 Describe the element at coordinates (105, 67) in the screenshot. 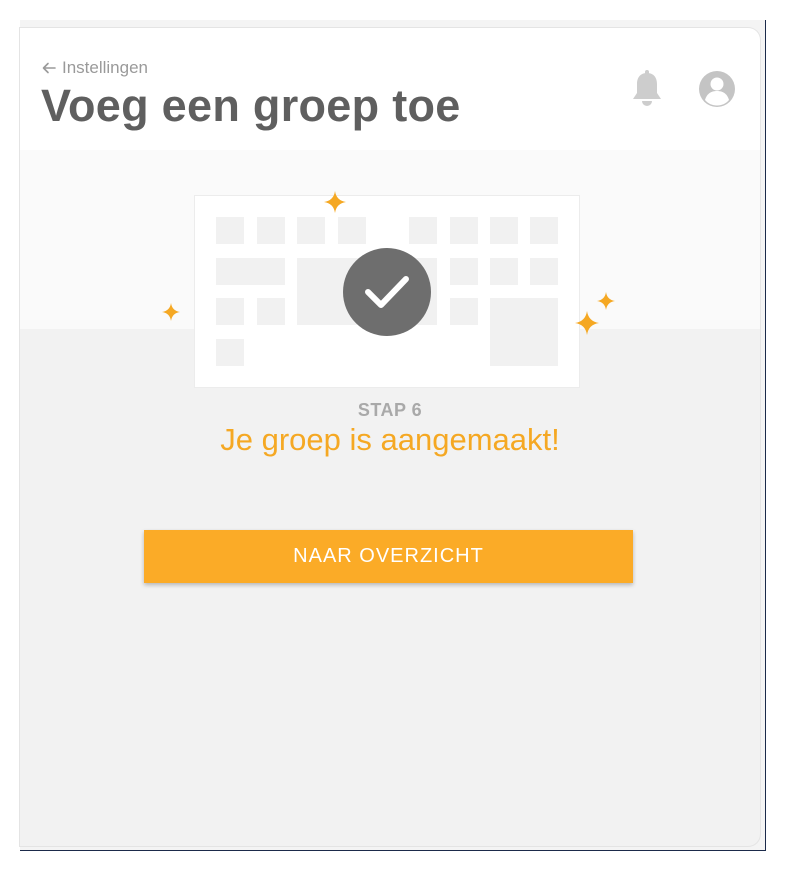

I see `back-link-label: Instellingen` at that location.